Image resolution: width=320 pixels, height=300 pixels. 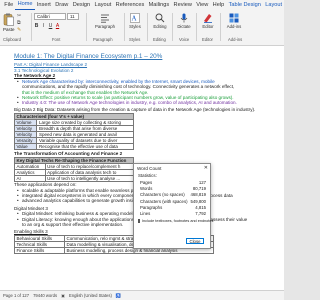 I want to click on paste-icon, so click(x=8, y=19).